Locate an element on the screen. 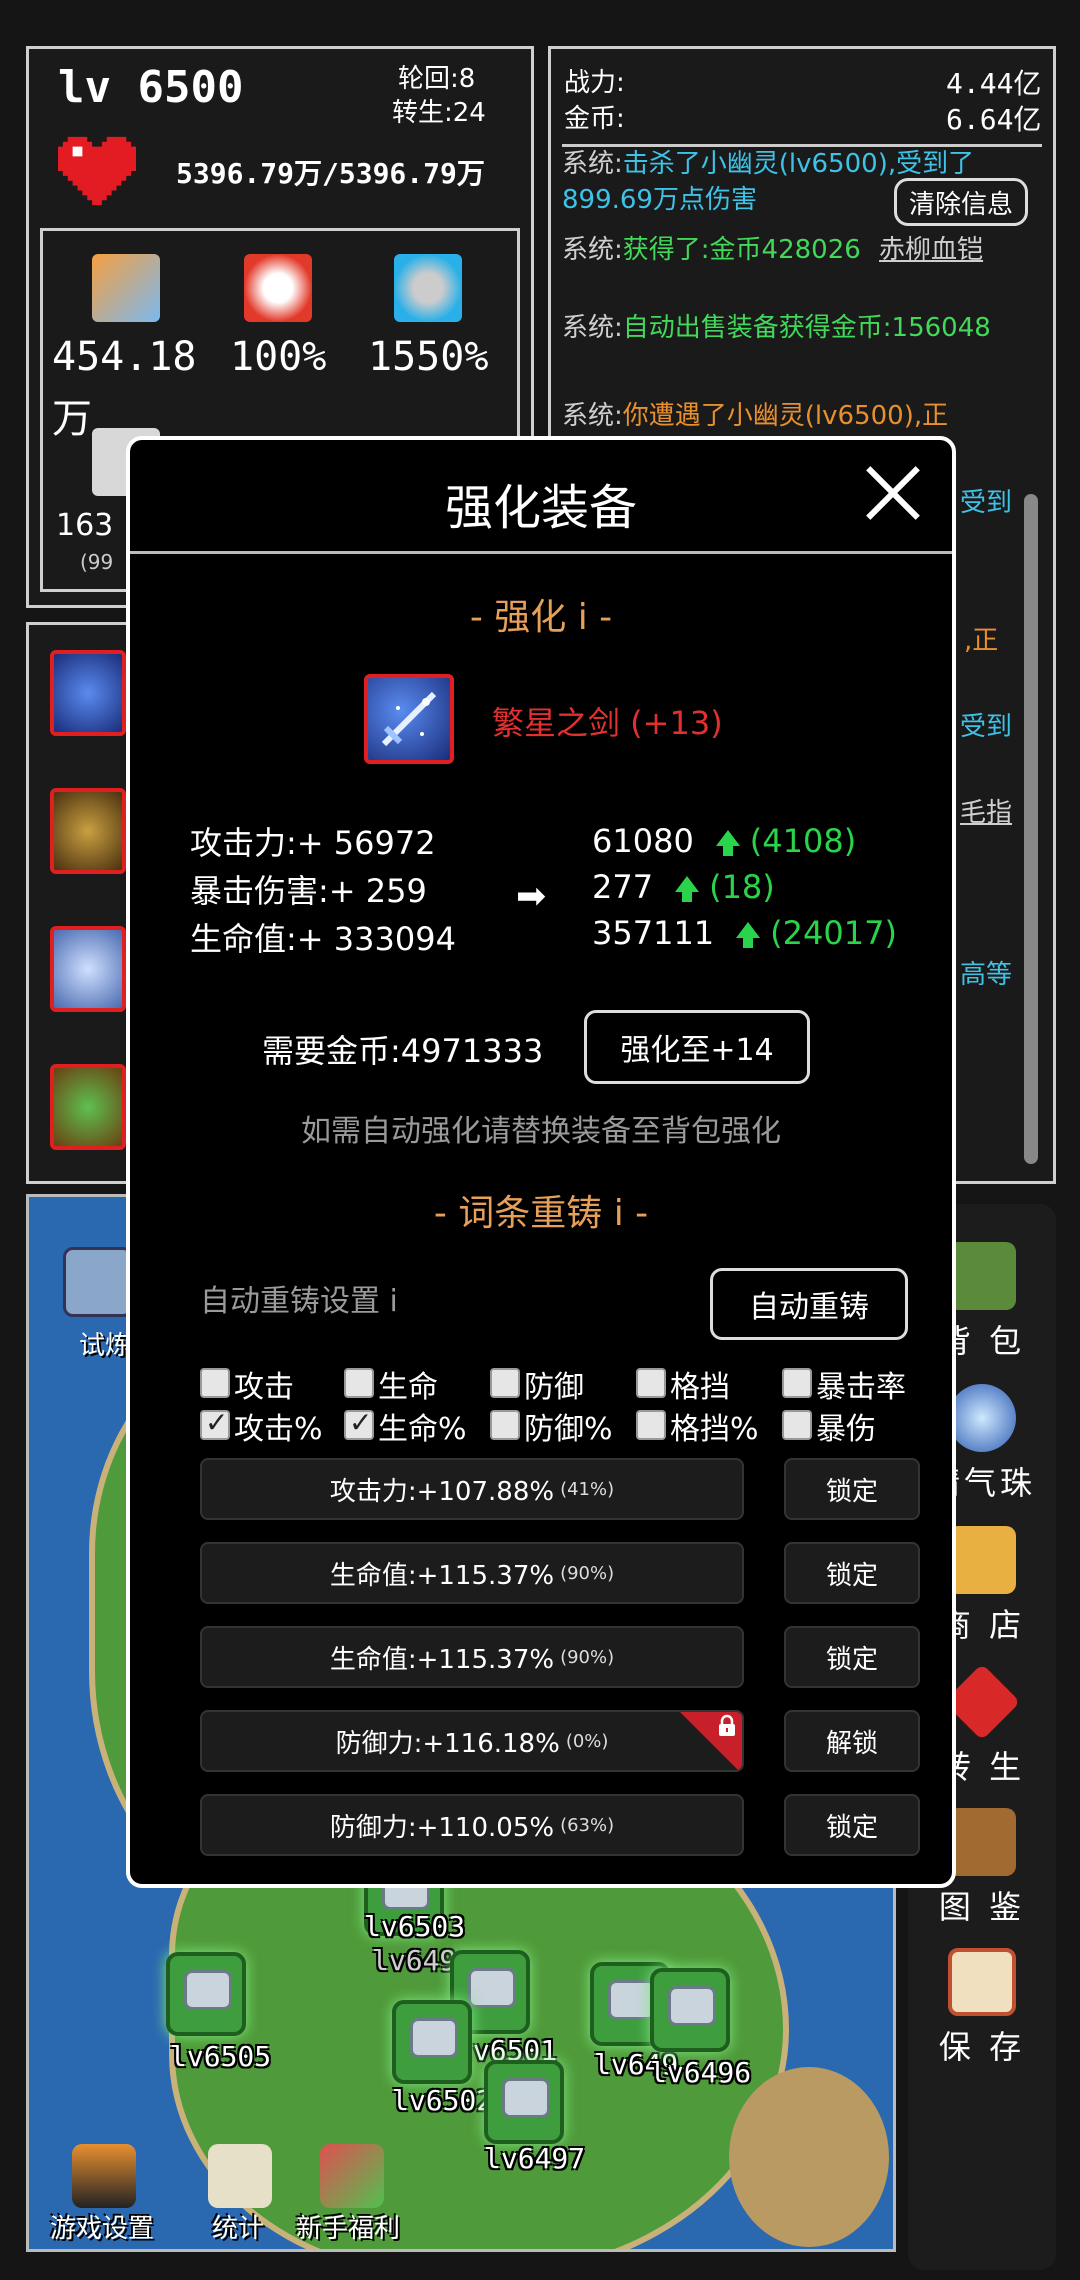 Image resolution: width=1080 pixels, height=2280 pixels. checkbox-label: 格挡% is located at coordinates (714, 1429).